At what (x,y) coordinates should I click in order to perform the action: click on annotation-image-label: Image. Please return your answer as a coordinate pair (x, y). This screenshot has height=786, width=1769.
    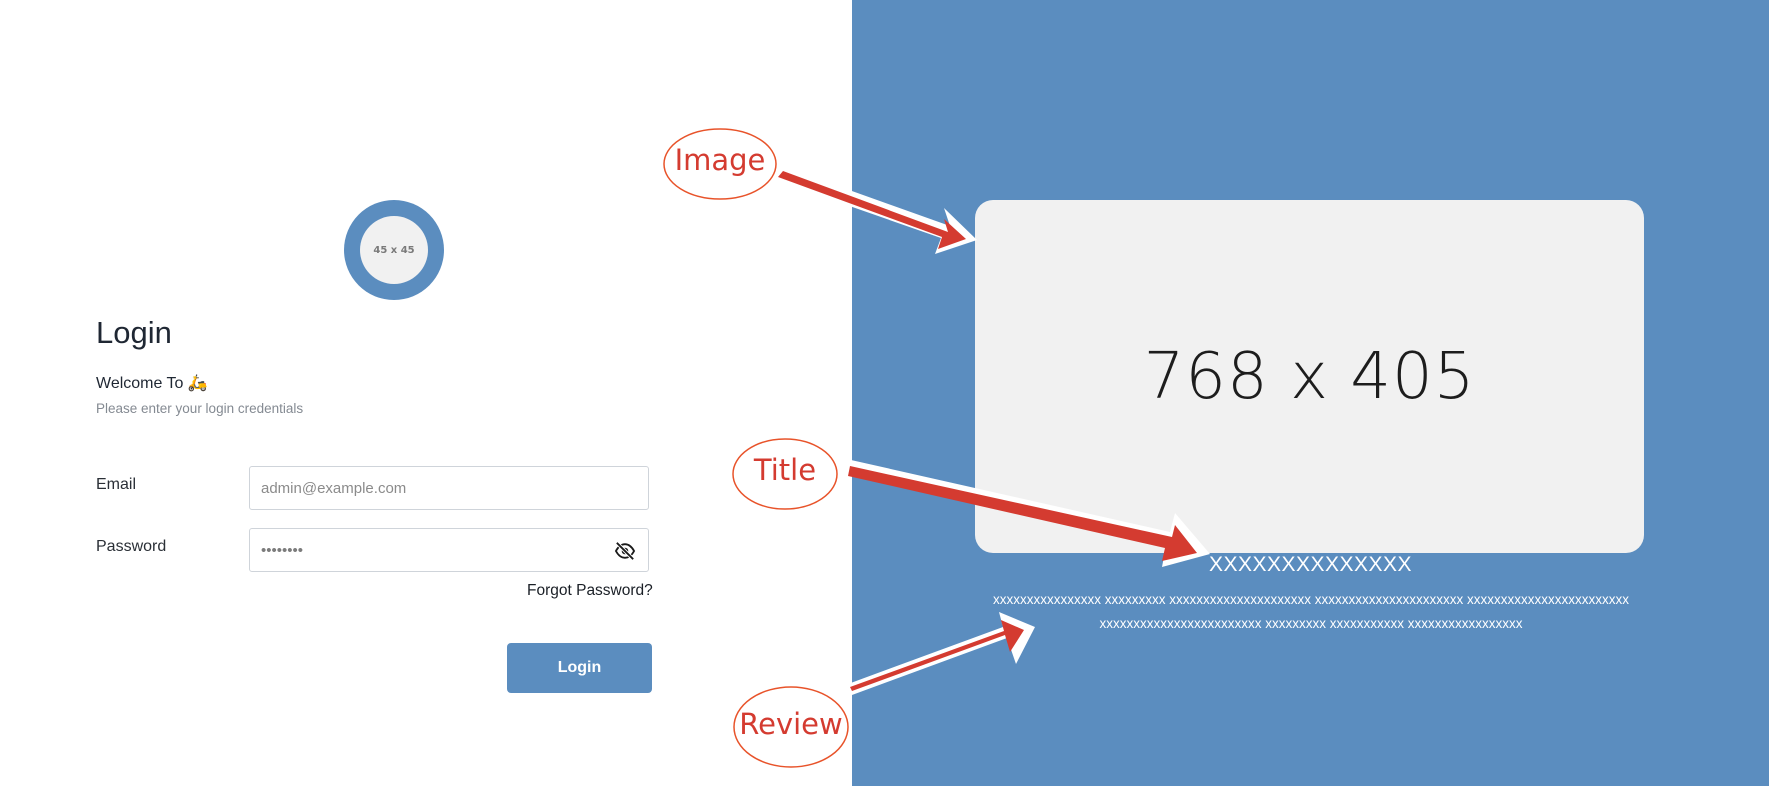
    Looking at the image, I should click on (720, 160).